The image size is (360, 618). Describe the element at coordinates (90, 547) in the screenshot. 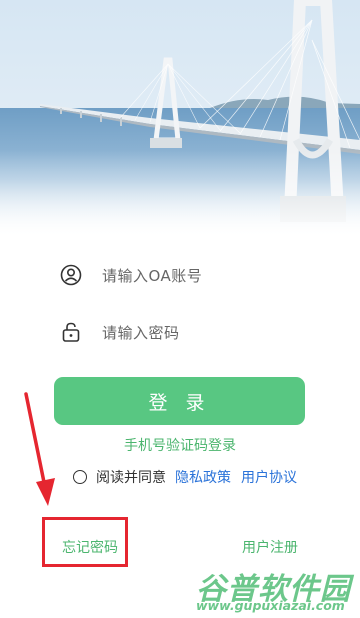

I see `forgot-password-link: 忘记密码` at that location.